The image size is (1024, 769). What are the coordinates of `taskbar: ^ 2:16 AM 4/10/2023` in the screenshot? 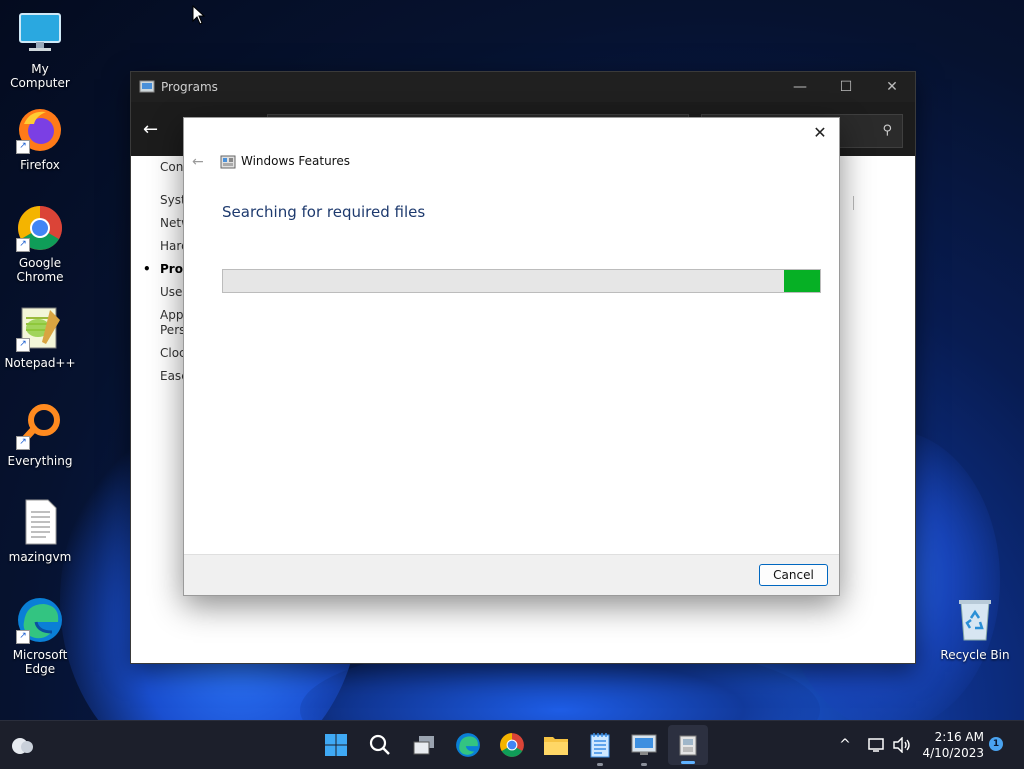 It's located at (512, 744).